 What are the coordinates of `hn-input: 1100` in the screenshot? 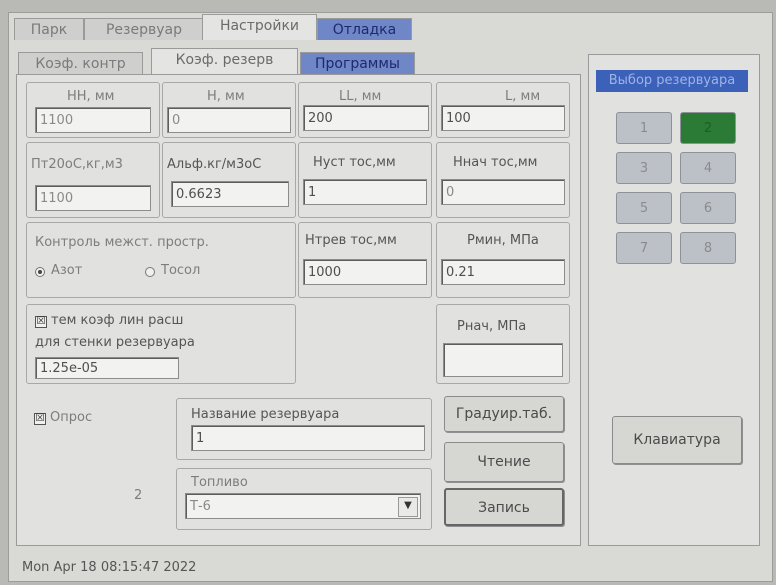 It's located at (93, 120).